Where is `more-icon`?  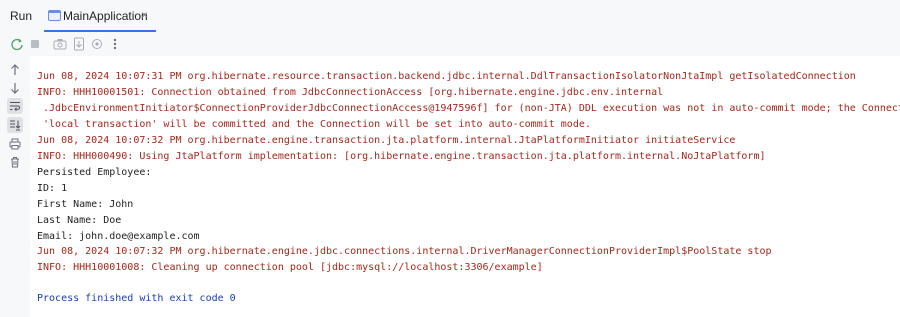
more-icon is located at coordinates (115, 44).